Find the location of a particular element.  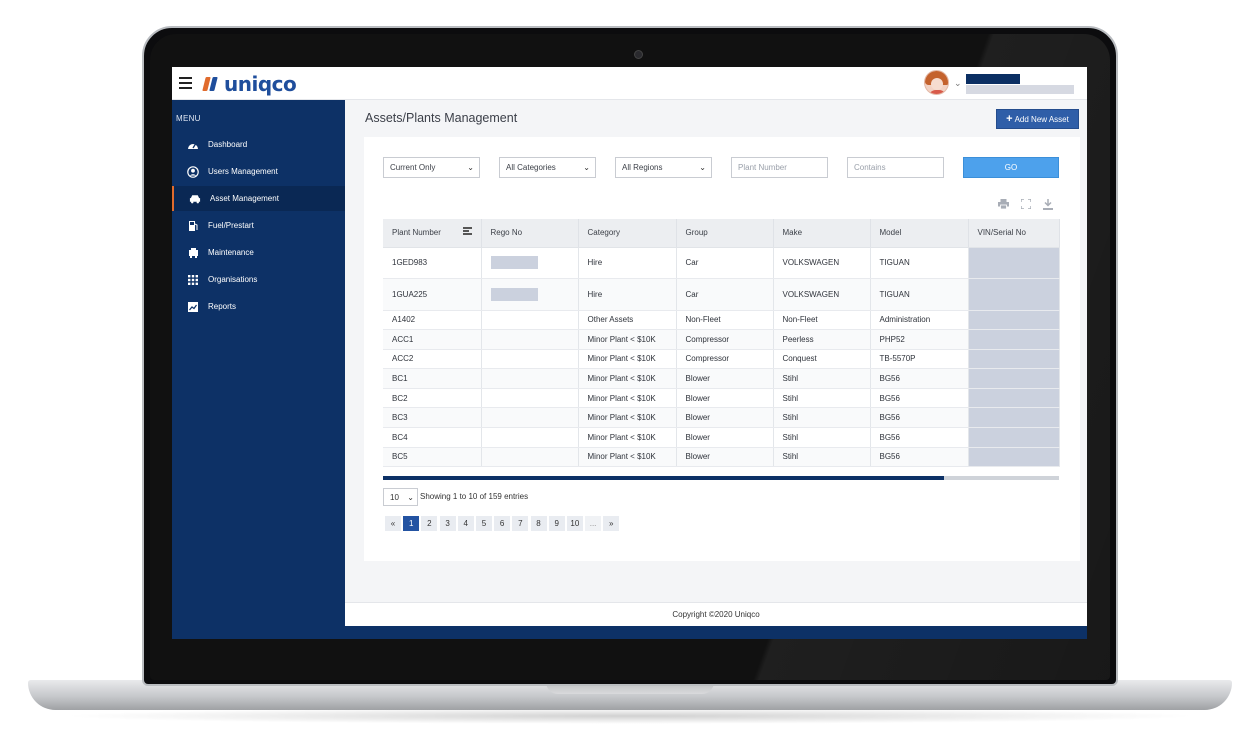

table-row: BC4 Minor Plant < $10K Blower Stihl BG56 is located at coordinates (721, 437).